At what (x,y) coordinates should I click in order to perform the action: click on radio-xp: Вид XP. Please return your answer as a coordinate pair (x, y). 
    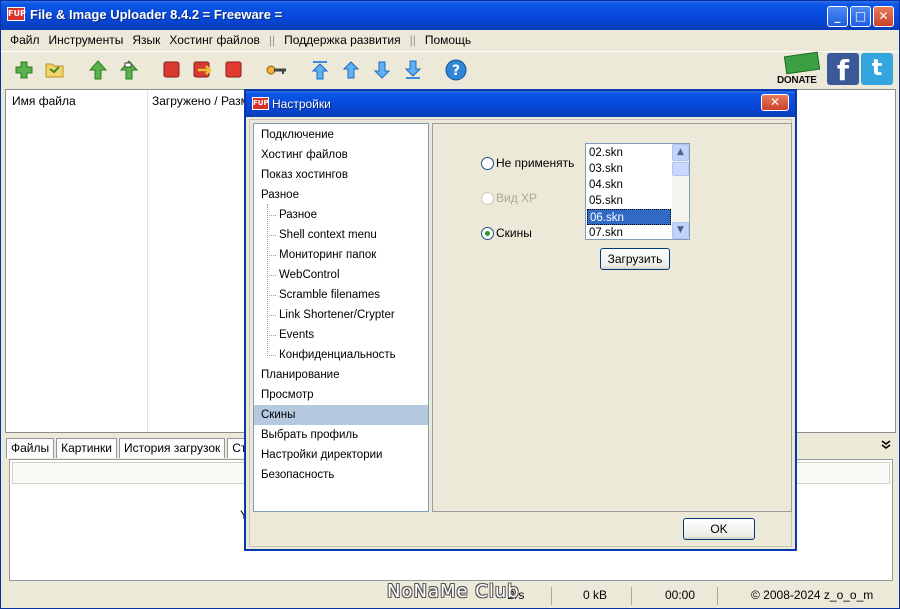
    Looking at the image, I should click on (509, 198).